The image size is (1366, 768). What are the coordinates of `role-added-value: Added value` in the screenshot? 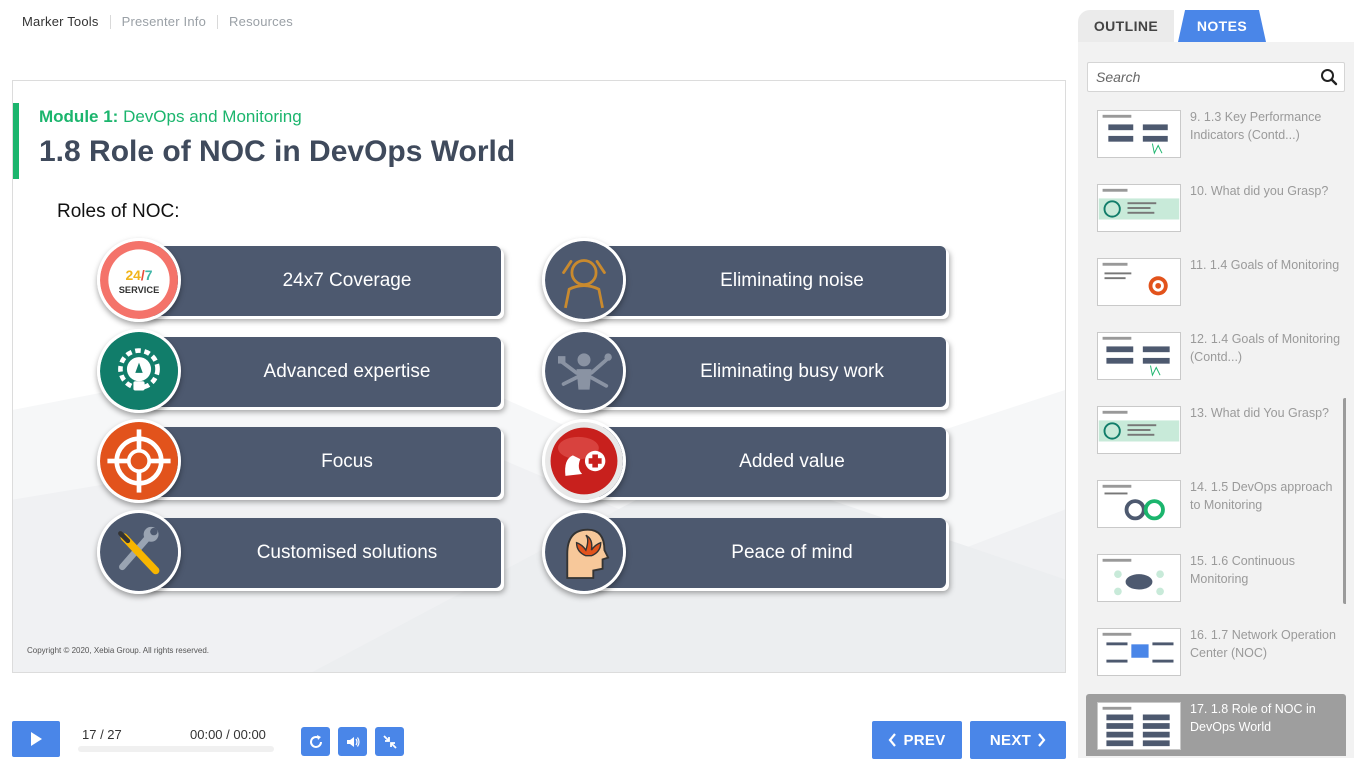 It's located at (747, 463).